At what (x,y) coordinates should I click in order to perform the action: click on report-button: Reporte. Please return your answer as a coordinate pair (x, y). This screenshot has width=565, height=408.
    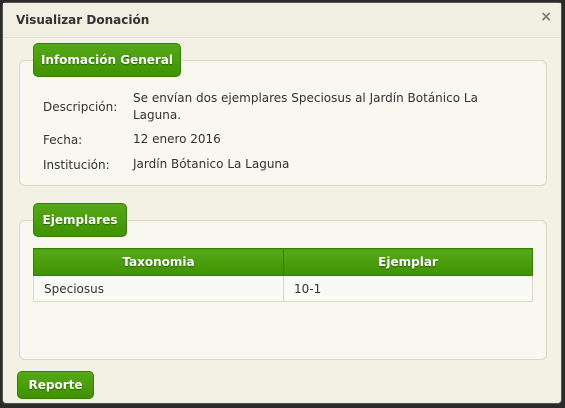
    Looking at the image, I should click on (55, 385).